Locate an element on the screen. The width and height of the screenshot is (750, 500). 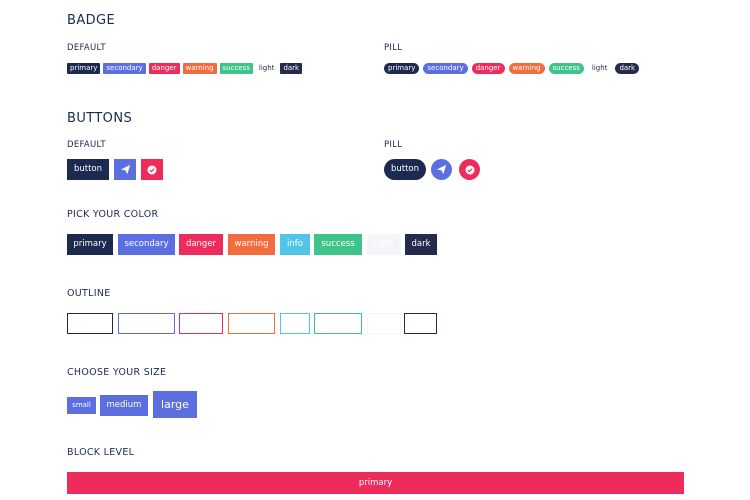
color-button-warning: warning is located at coordinates (251, 244).